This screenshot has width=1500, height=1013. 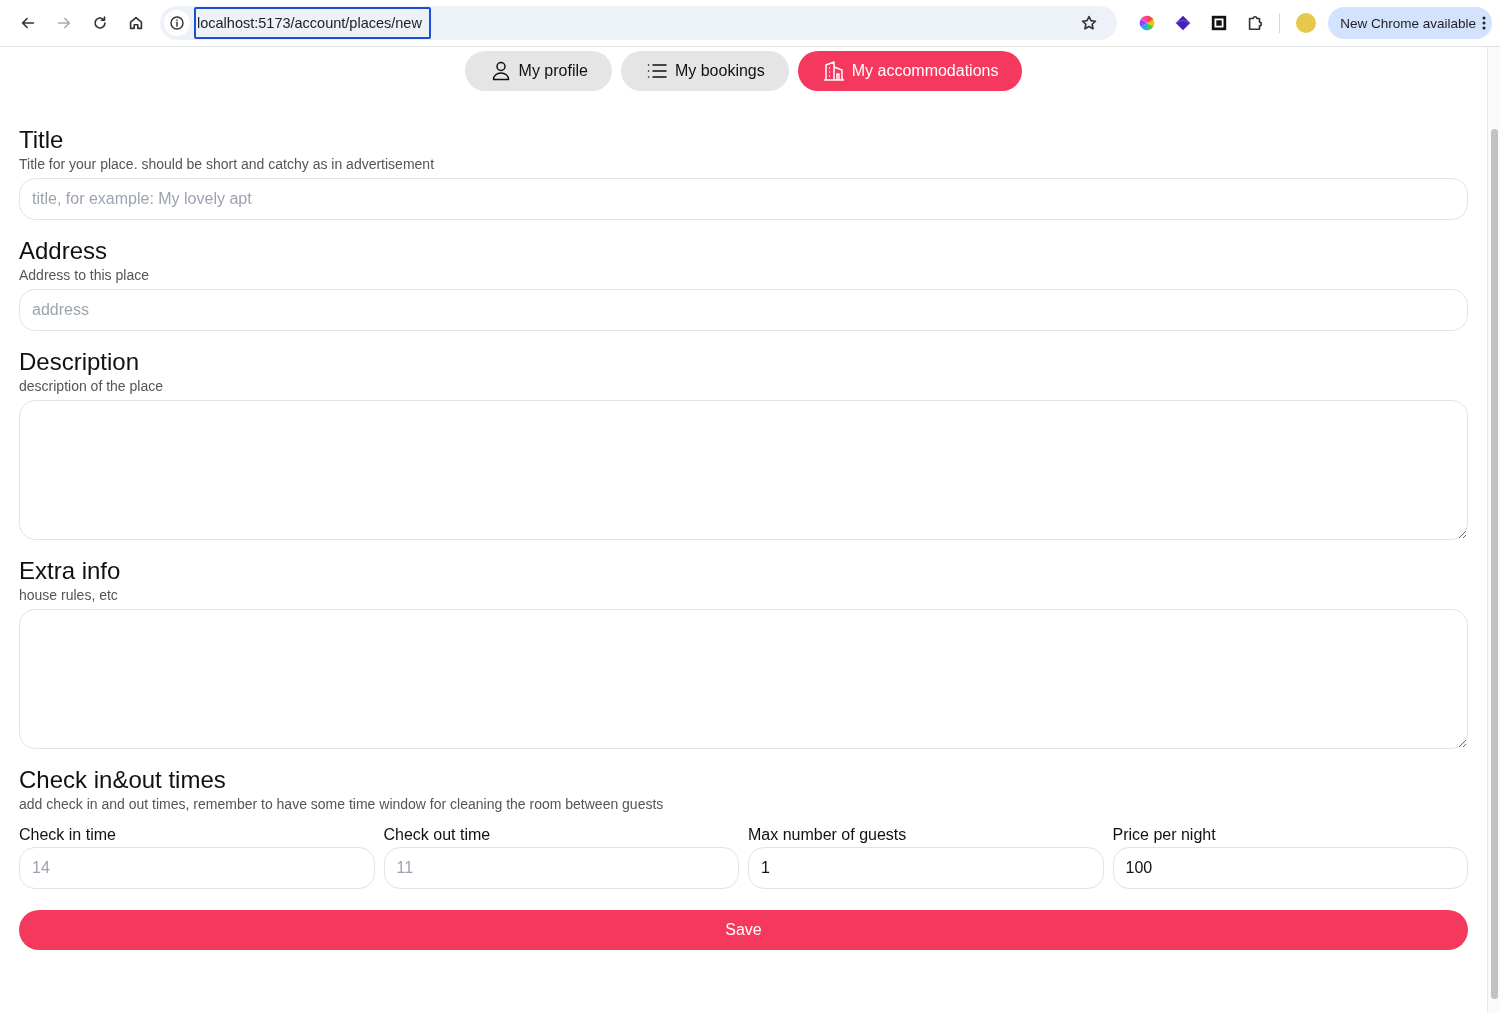 I want to click on building-icon, so click(x=833, y=71).